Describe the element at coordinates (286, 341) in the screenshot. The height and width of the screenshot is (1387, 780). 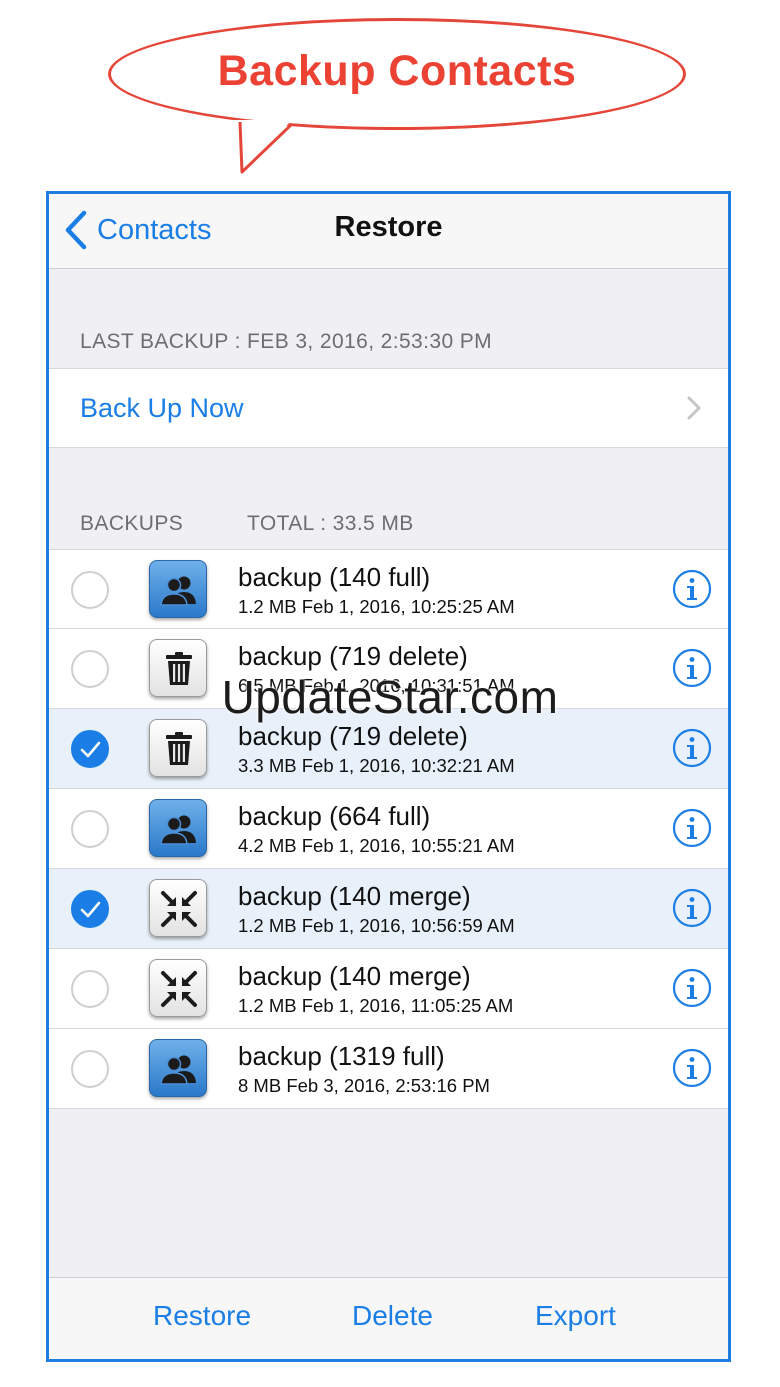
I see `last-backup-header: LAST BACKUP : FEB 3, 2016, 2:53:30 PM` at that location.